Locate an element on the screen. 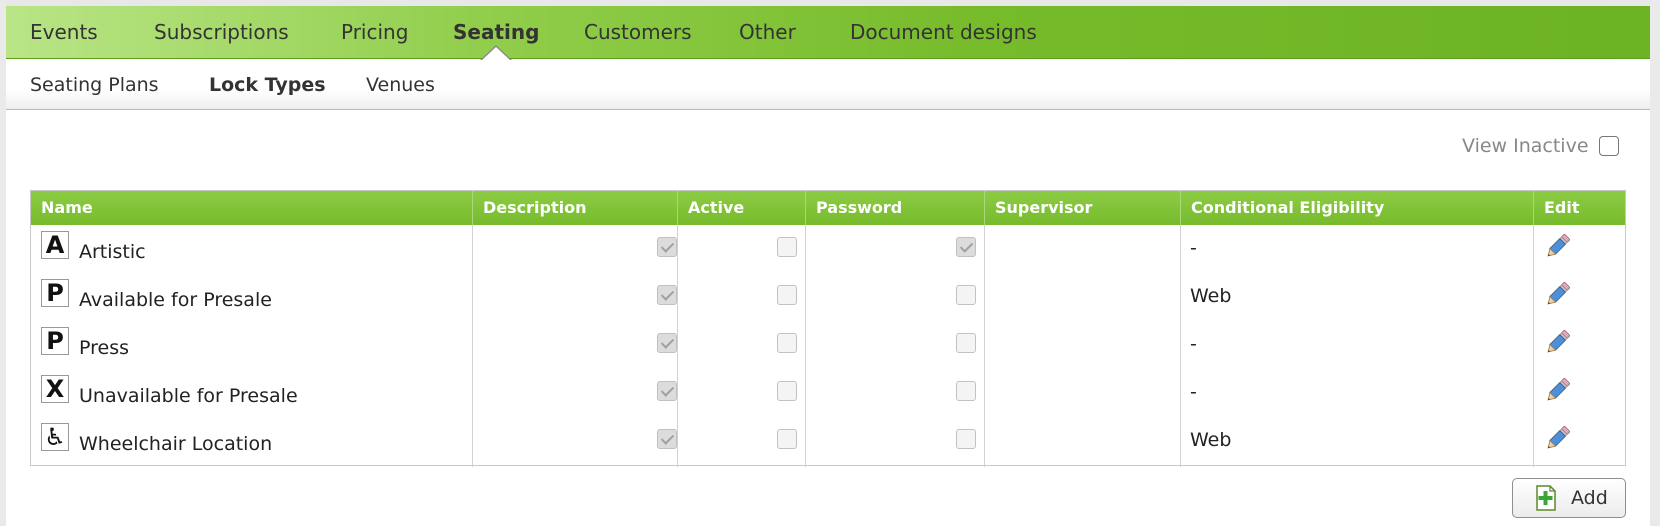  letter-a-icon: A is located at coordinates (55, 245).